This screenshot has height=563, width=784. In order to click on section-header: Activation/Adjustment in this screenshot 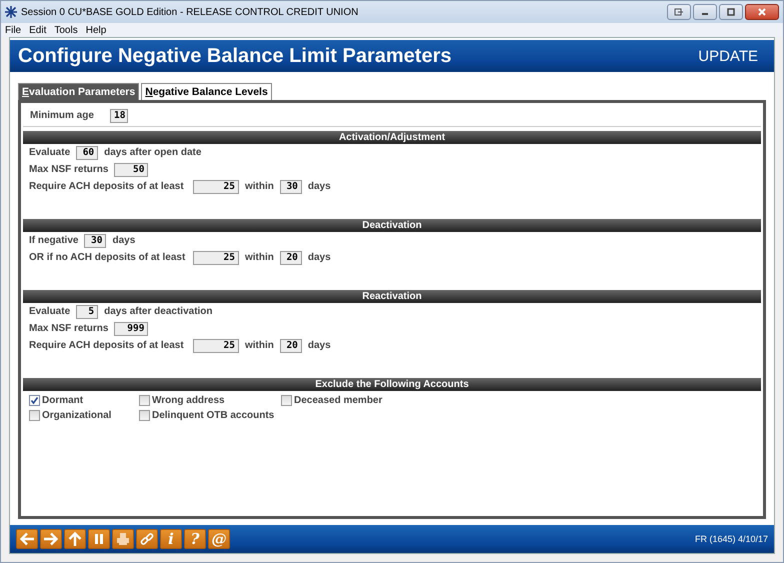, I will do `click(392, 137)`.